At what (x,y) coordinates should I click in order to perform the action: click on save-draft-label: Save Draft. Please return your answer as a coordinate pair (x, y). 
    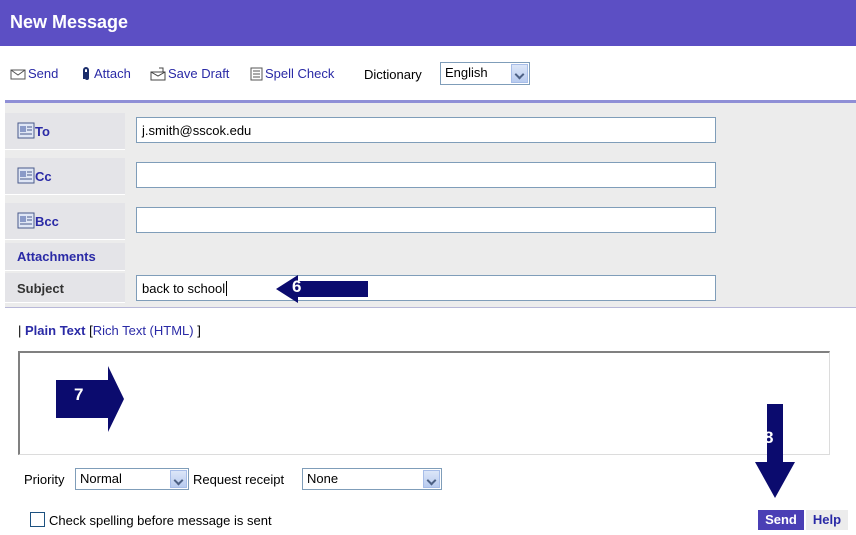
    Looking at the image, I should click on (199, 73).